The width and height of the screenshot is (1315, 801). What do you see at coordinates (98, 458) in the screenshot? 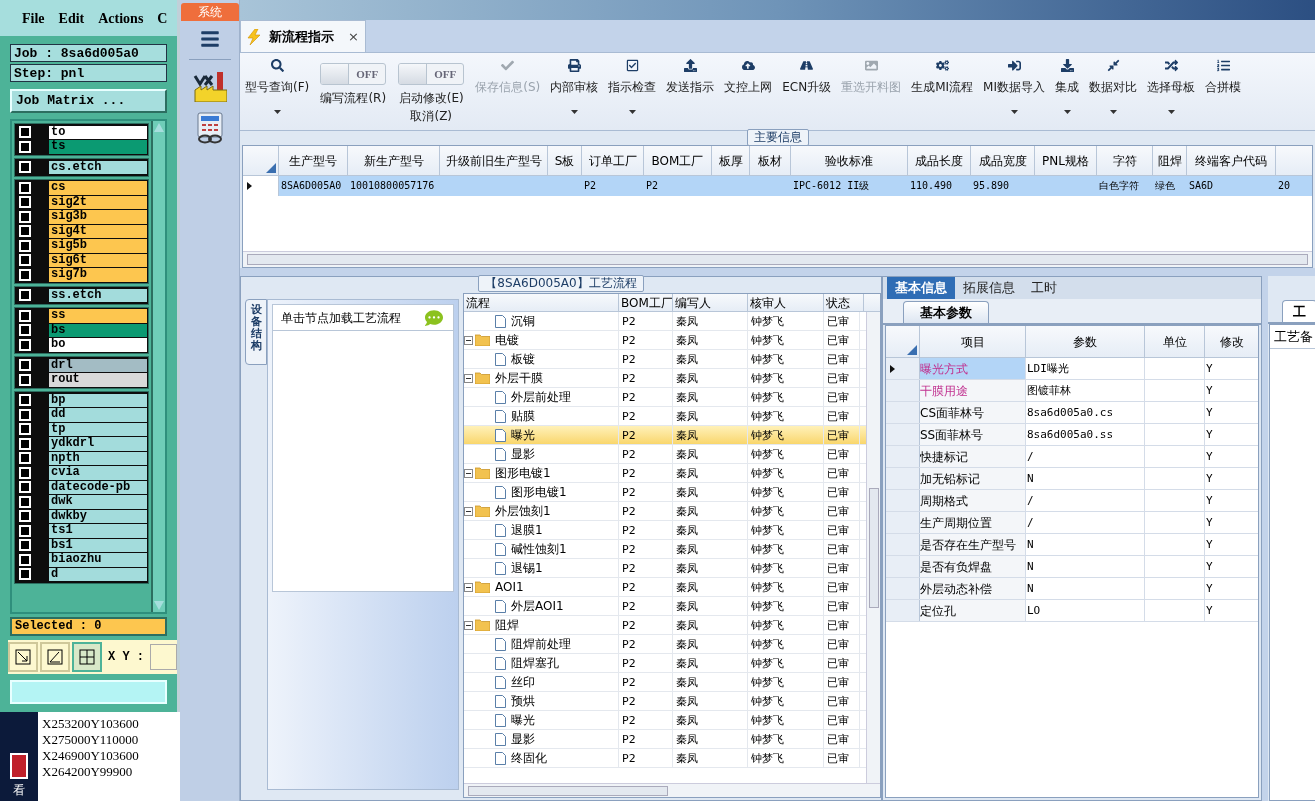
I see `layer-name: npth` at bounding box center [98, 458].